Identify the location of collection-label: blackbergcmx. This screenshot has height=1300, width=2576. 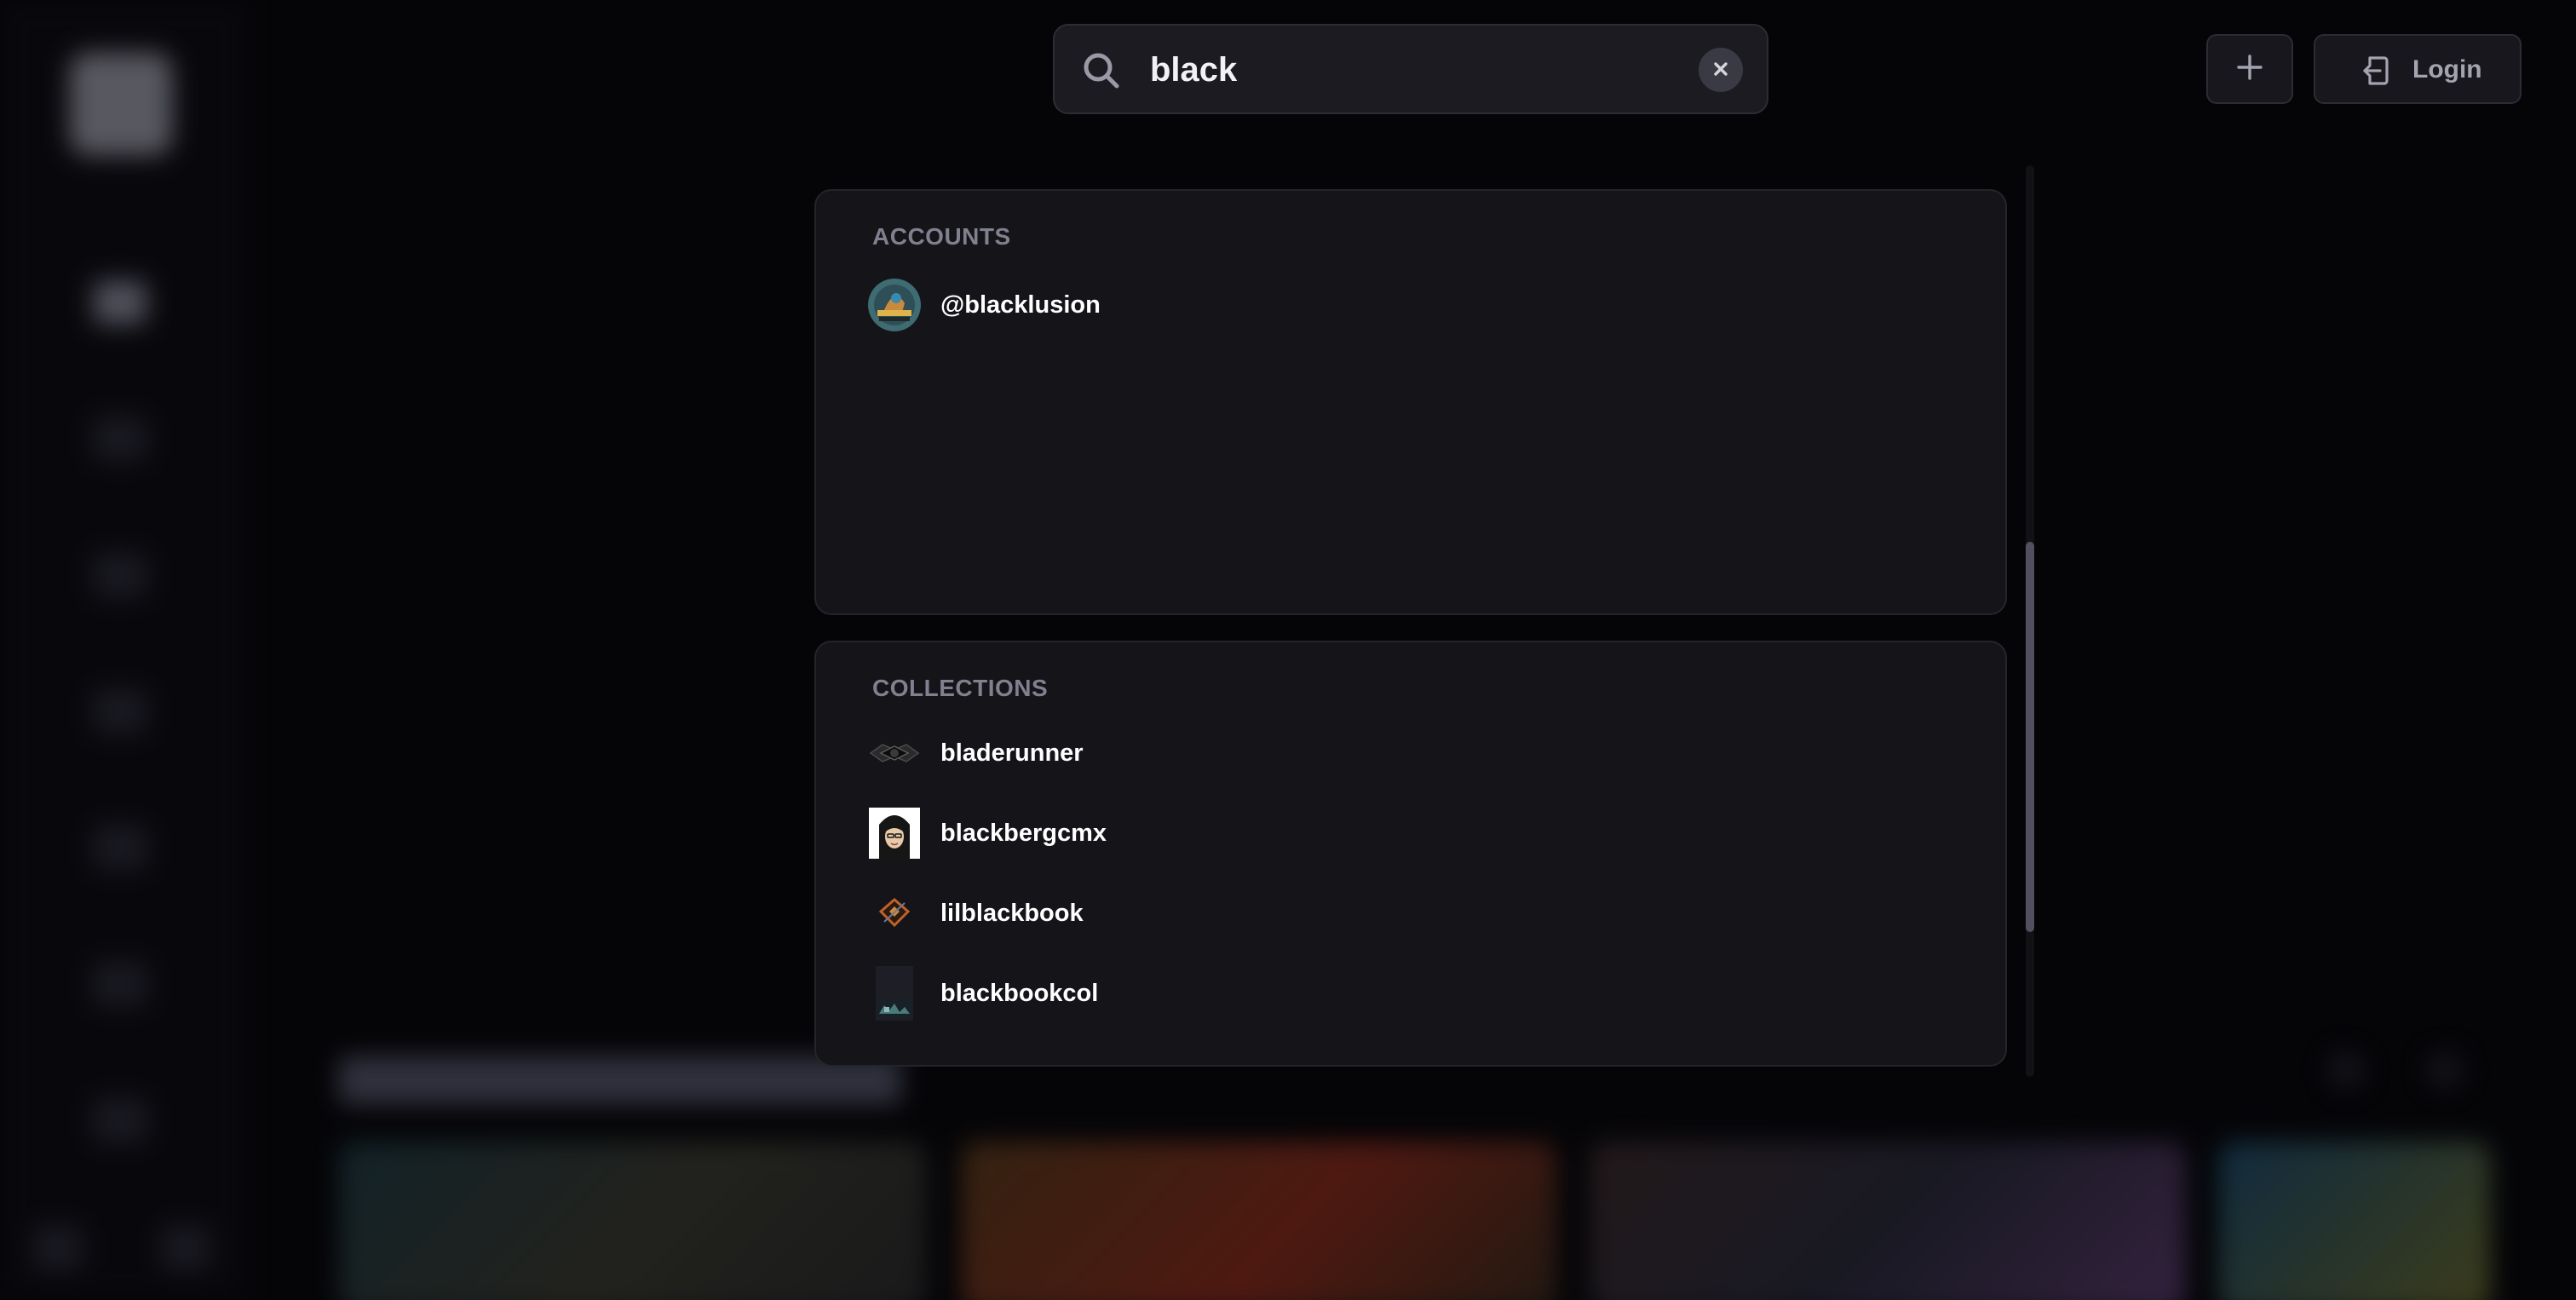
(1023, 833).